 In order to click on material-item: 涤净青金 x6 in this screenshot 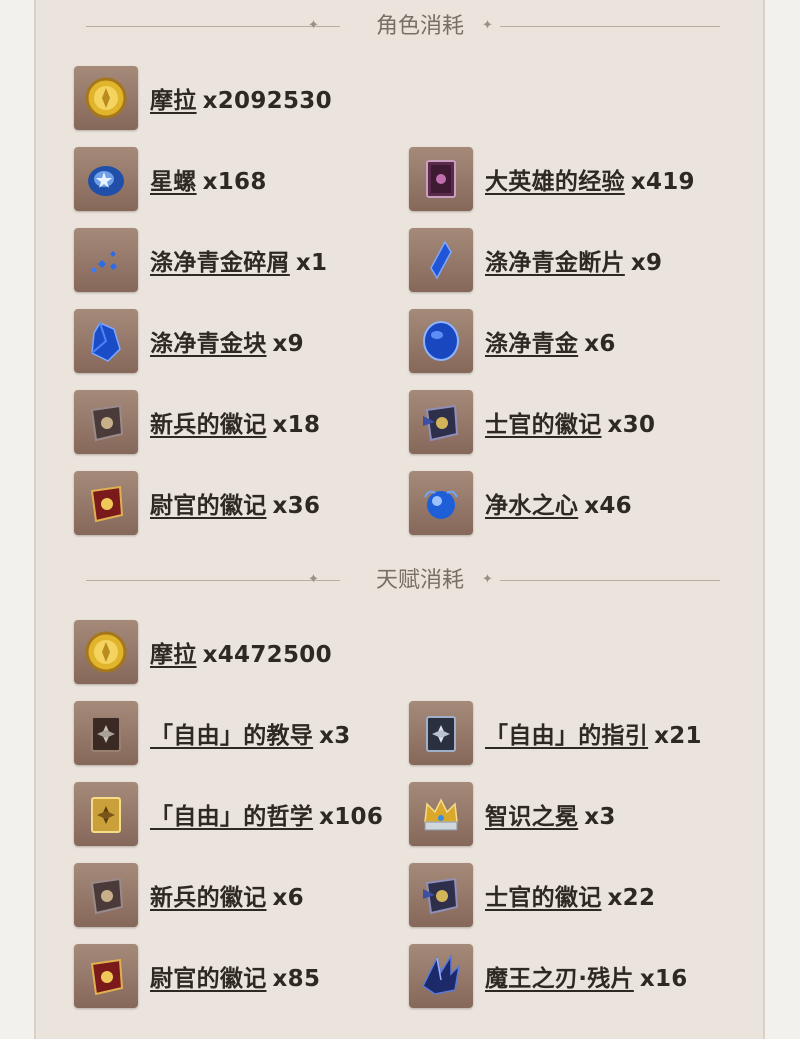, I will do `click(512, 341)`.